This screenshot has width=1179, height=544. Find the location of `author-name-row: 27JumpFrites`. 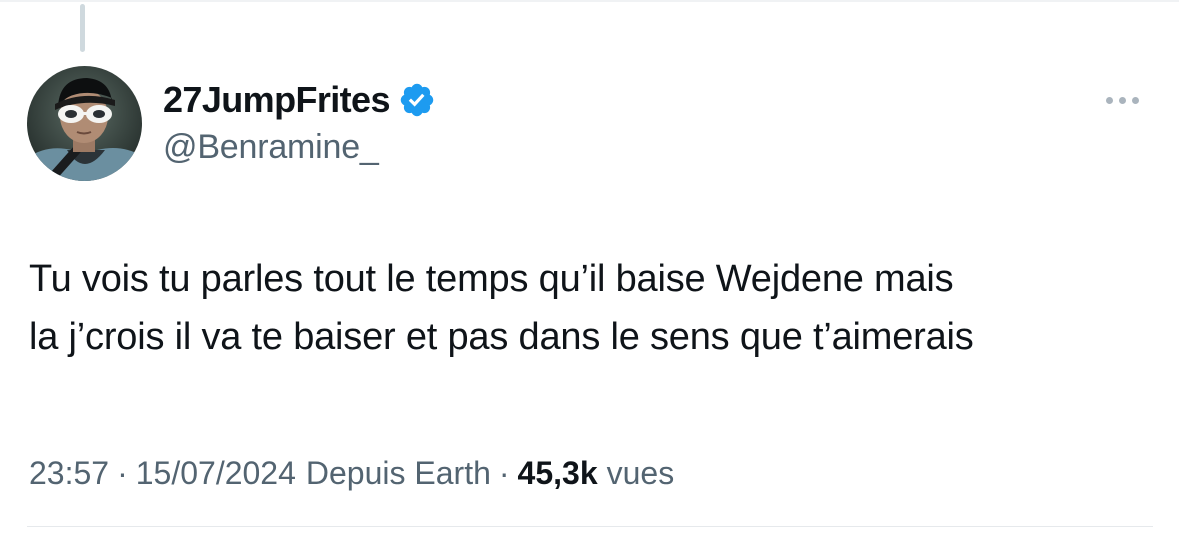

author-name-row: 27JumpFrites is located at coordinates (299, 100).